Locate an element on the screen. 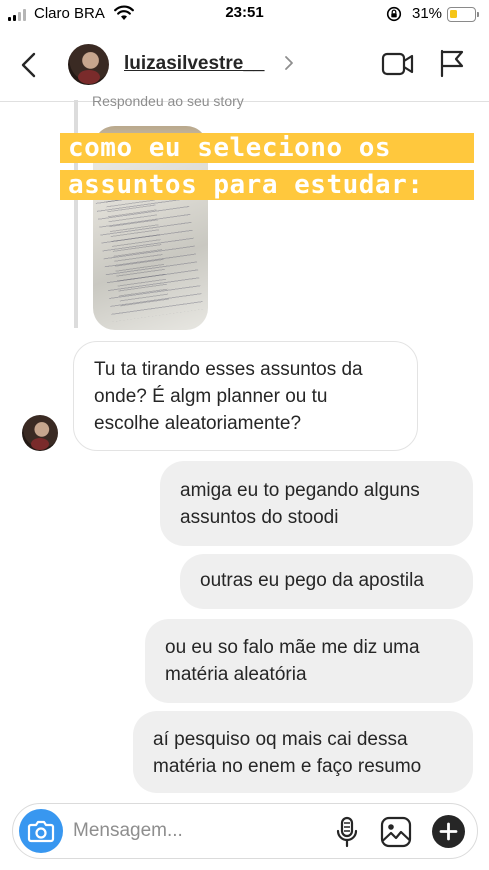  microphone-icon is located at coordinates (347, 832).